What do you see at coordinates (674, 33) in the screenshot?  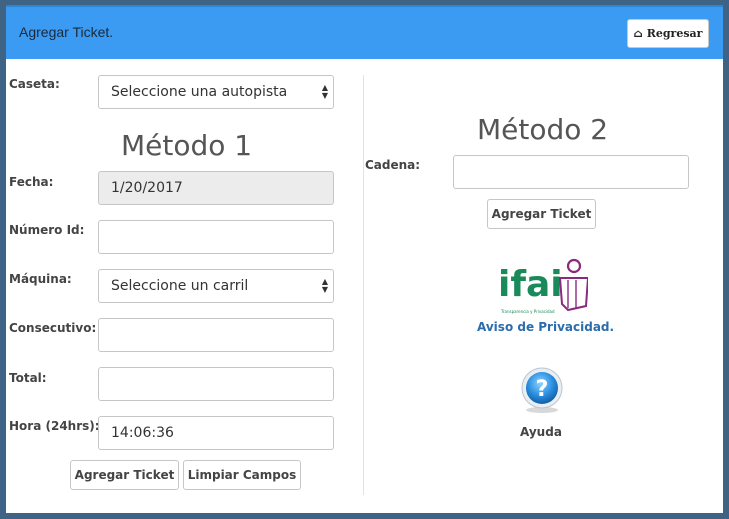 I see `back-button-label: Regresar` at bounding box center [674, 33].